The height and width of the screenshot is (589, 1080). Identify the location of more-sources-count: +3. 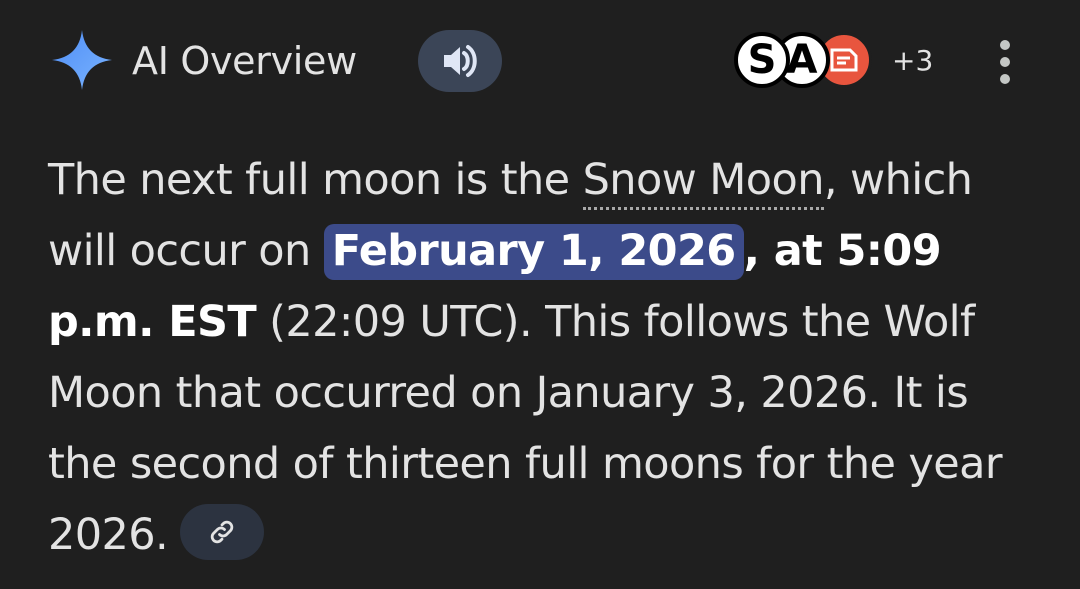
(912, 61).